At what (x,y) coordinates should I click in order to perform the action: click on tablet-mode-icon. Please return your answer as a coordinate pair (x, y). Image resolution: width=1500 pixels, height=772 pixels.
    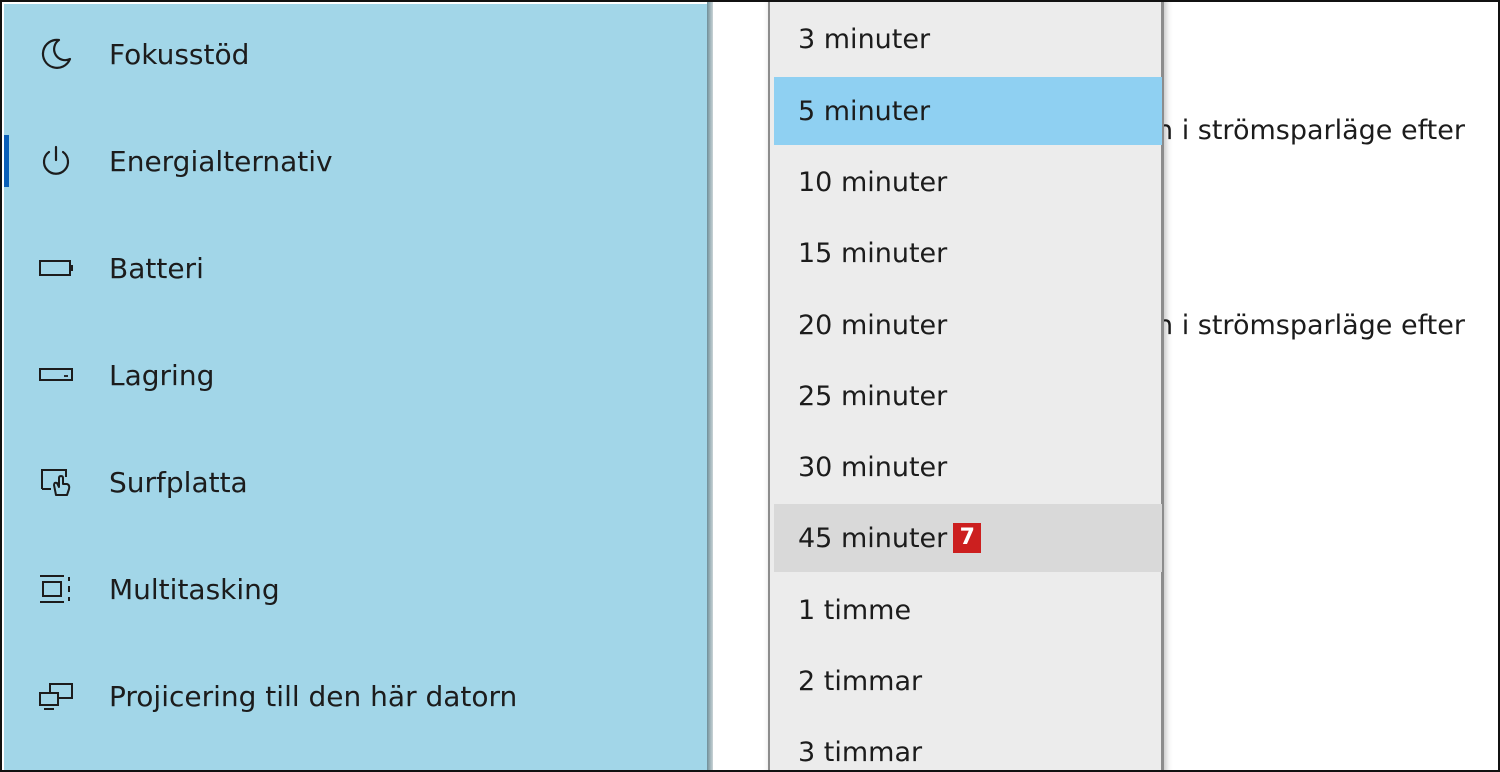
    Looking at the image, I should click on (56, 482).